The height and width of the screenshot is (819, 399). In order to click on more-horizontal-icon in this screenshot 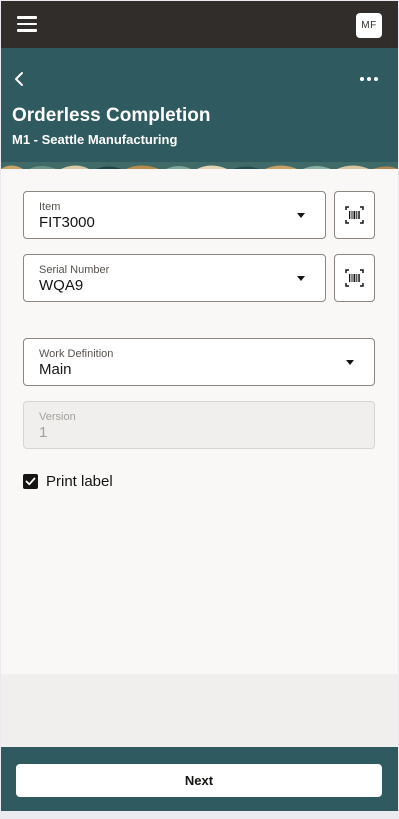, I will do `click(369, 79)`.